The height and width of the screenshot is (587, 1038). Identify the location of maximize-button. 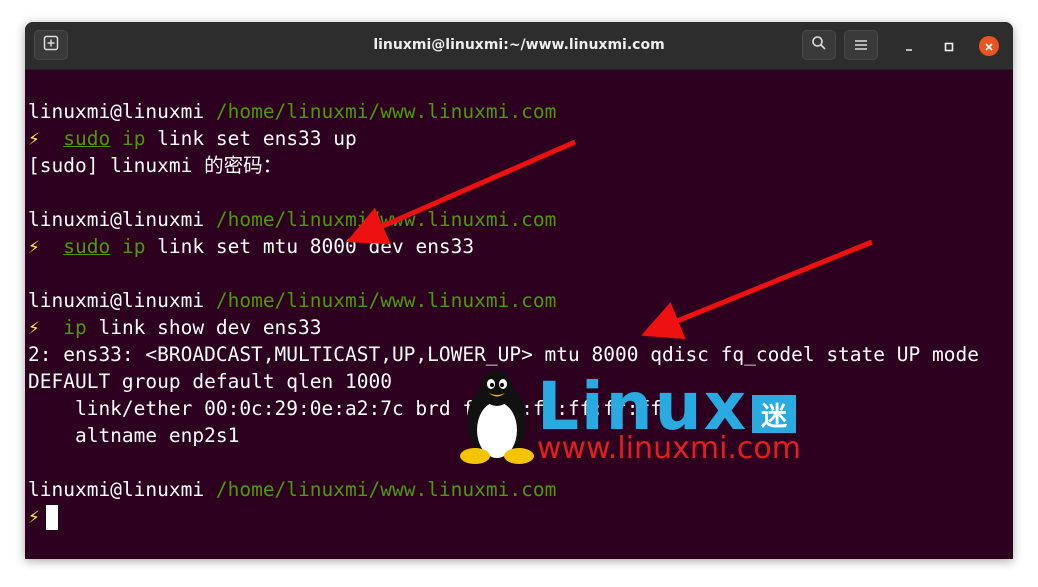
(949, 46).